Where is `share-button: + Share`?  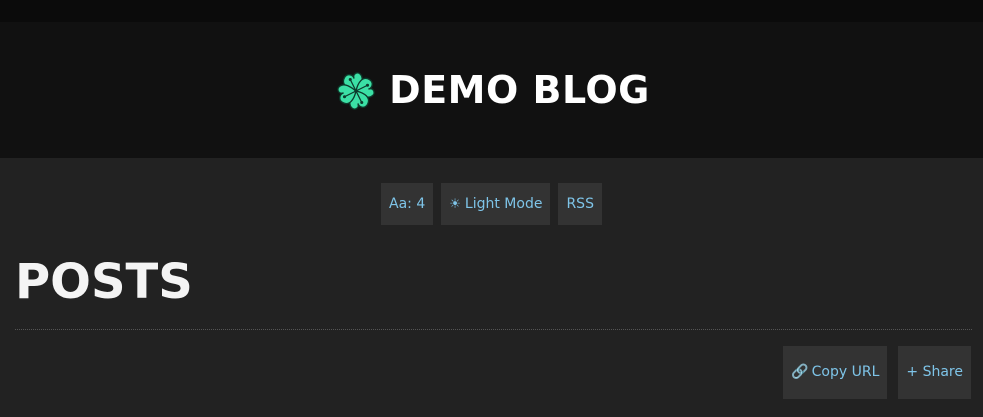
share-button: + Share is located at coordinates (934, 372).